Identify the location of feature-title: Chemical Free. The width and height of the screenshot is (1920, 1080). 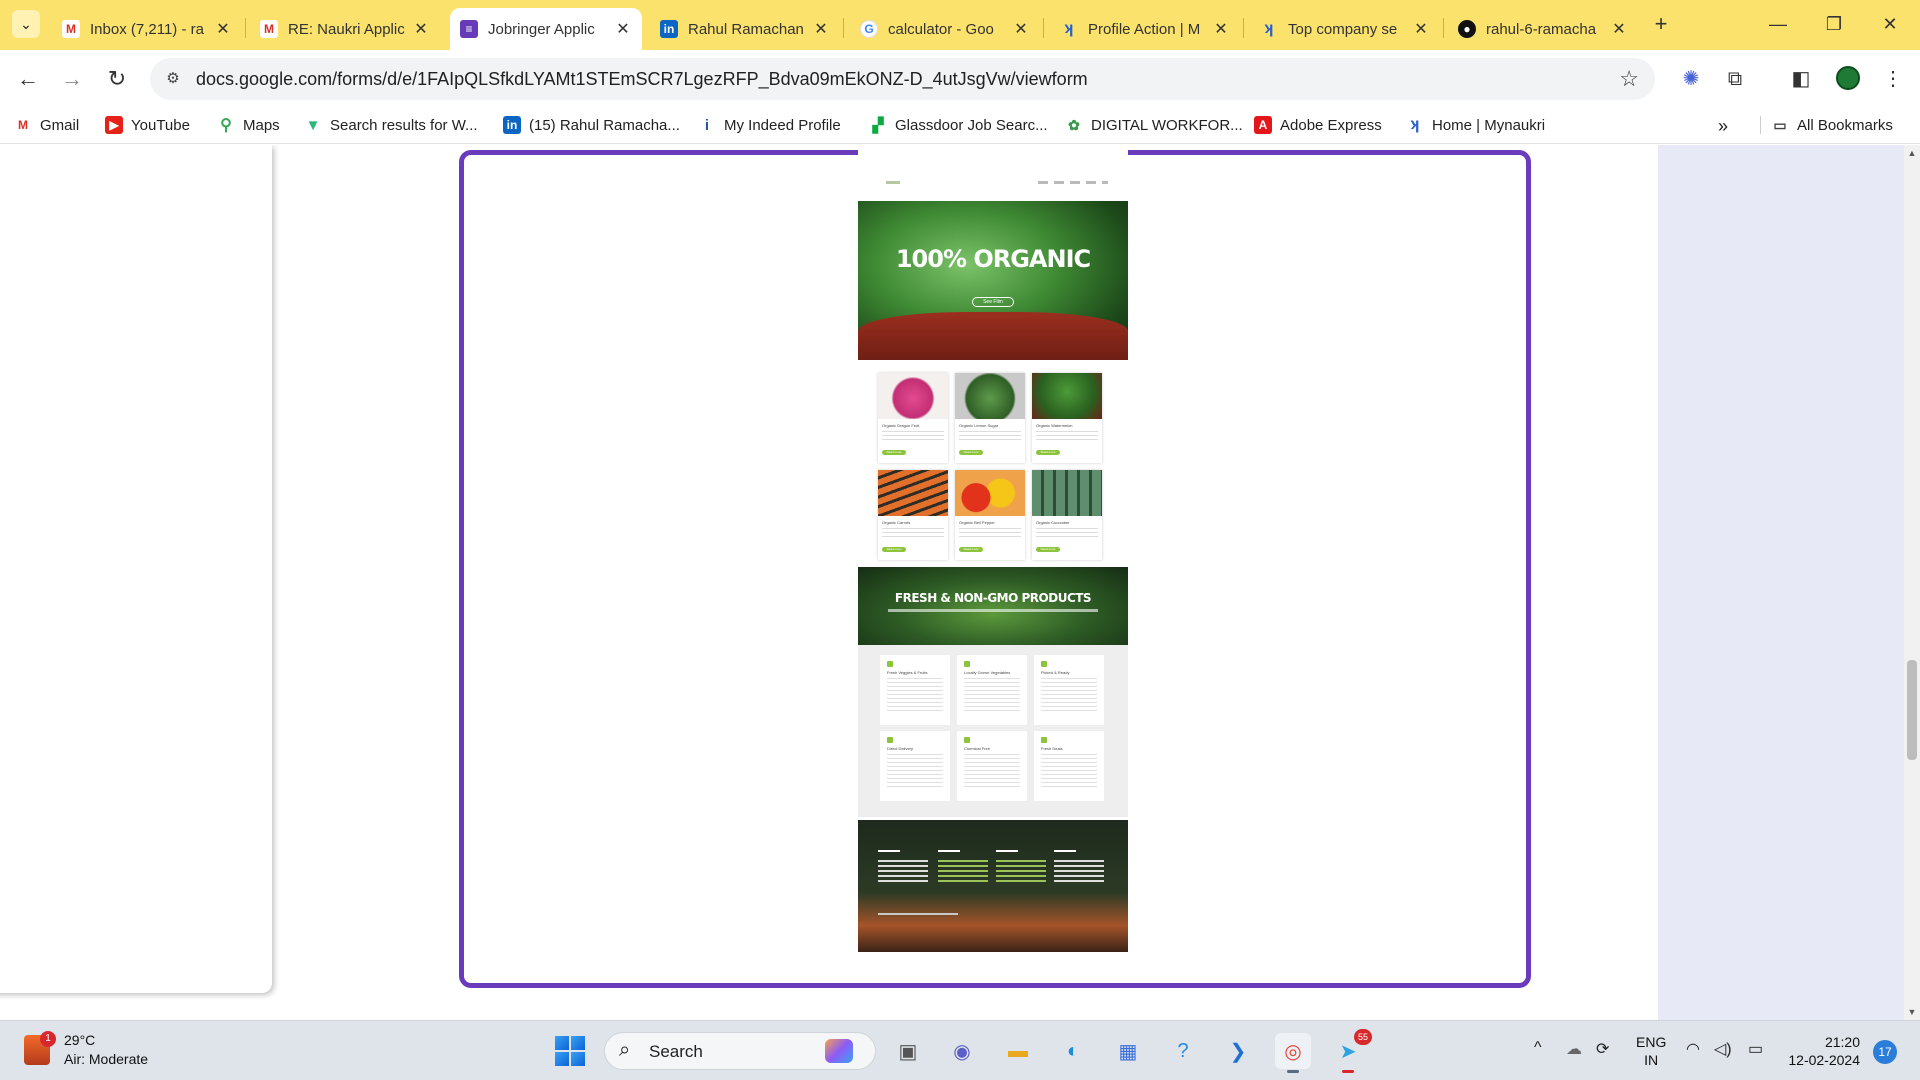
(977, 748).